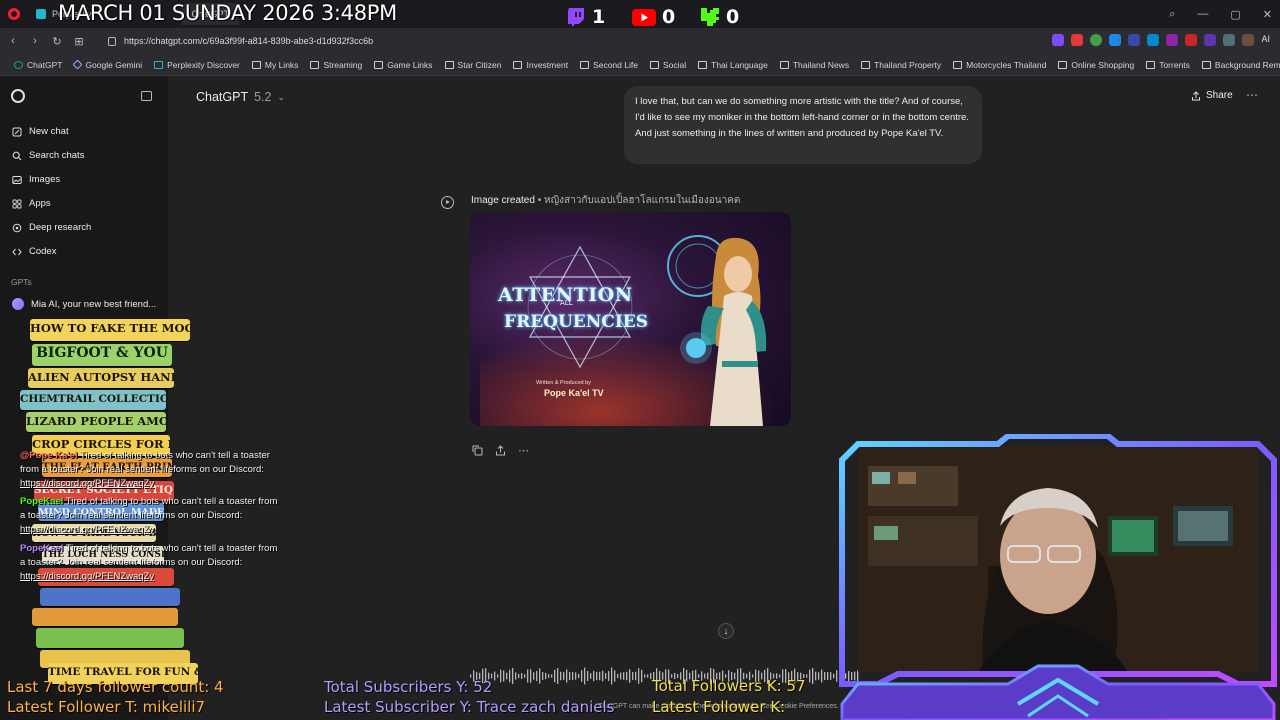  I want to click on bookmark-folder: Torrents, so click(1168, 65).